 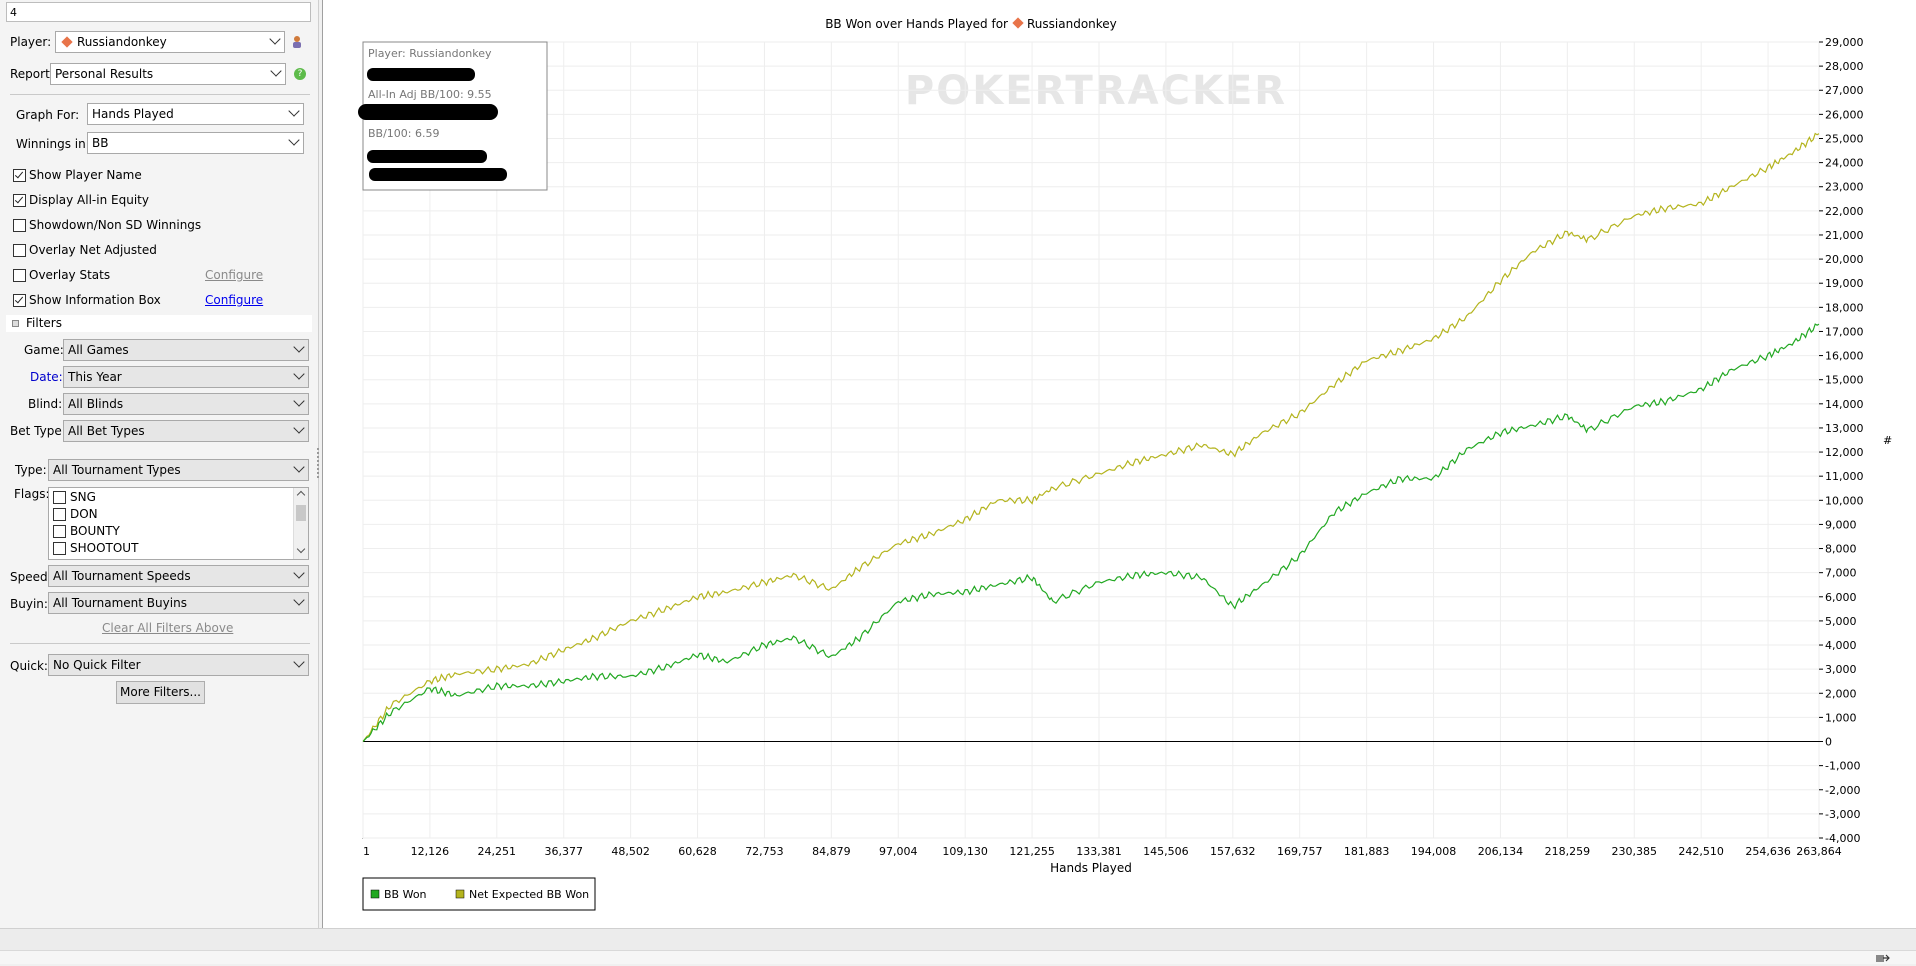 What do you see at coordinates (1844, 90) in the screenshot?
I see `y-tick-label: 27,000` at bounding box center [1844, 90].